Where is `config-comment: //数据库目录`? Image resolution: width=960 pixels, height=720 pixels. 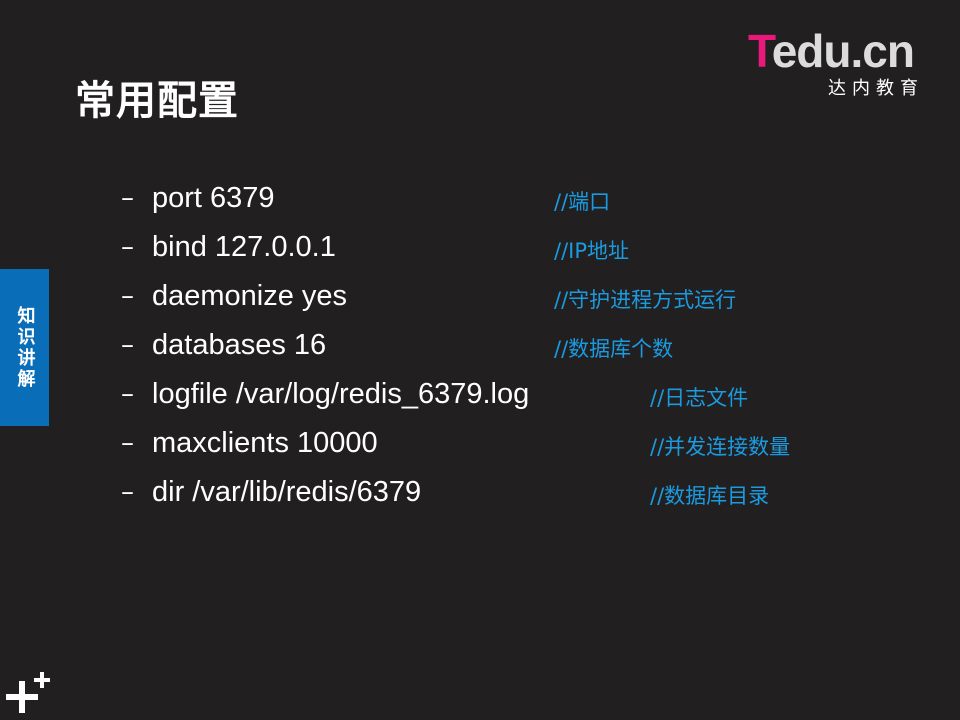
config-comment: //数据库目录 is located at coordinates (710, 496).